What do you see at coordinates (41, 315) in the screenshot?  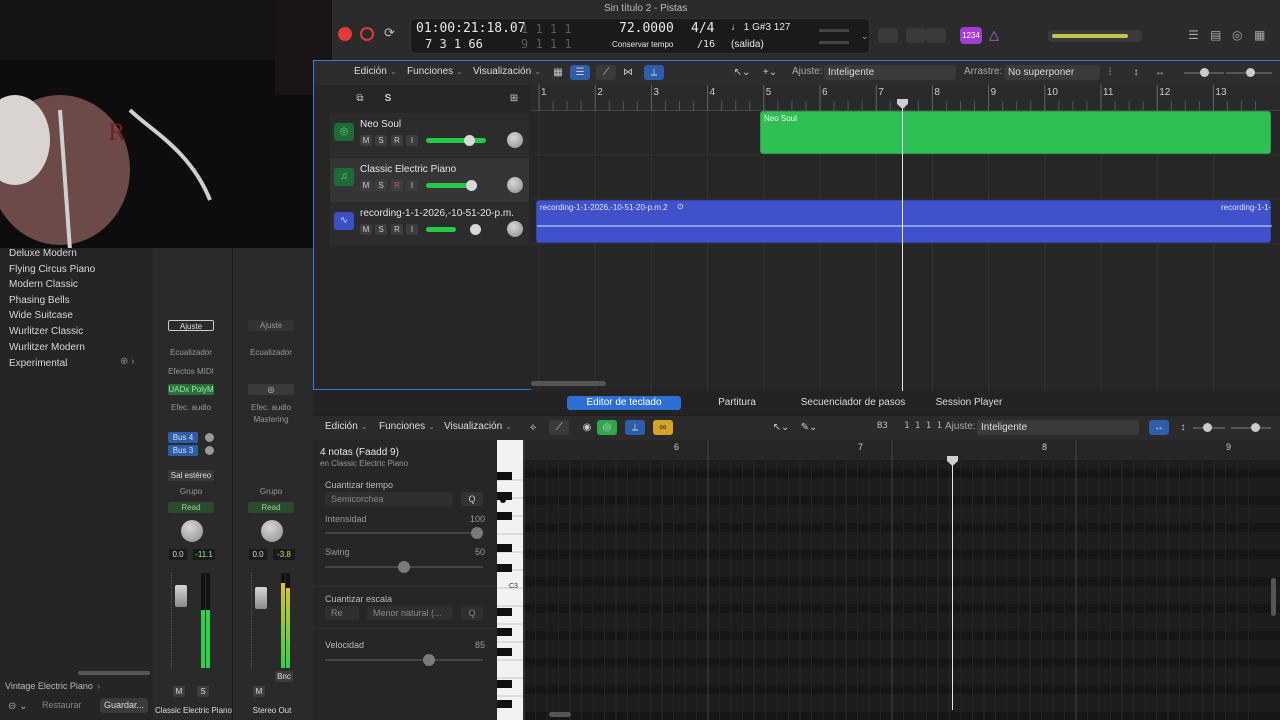 I see `library-item: Wide Suitcase` at bounding box center [41, 315].